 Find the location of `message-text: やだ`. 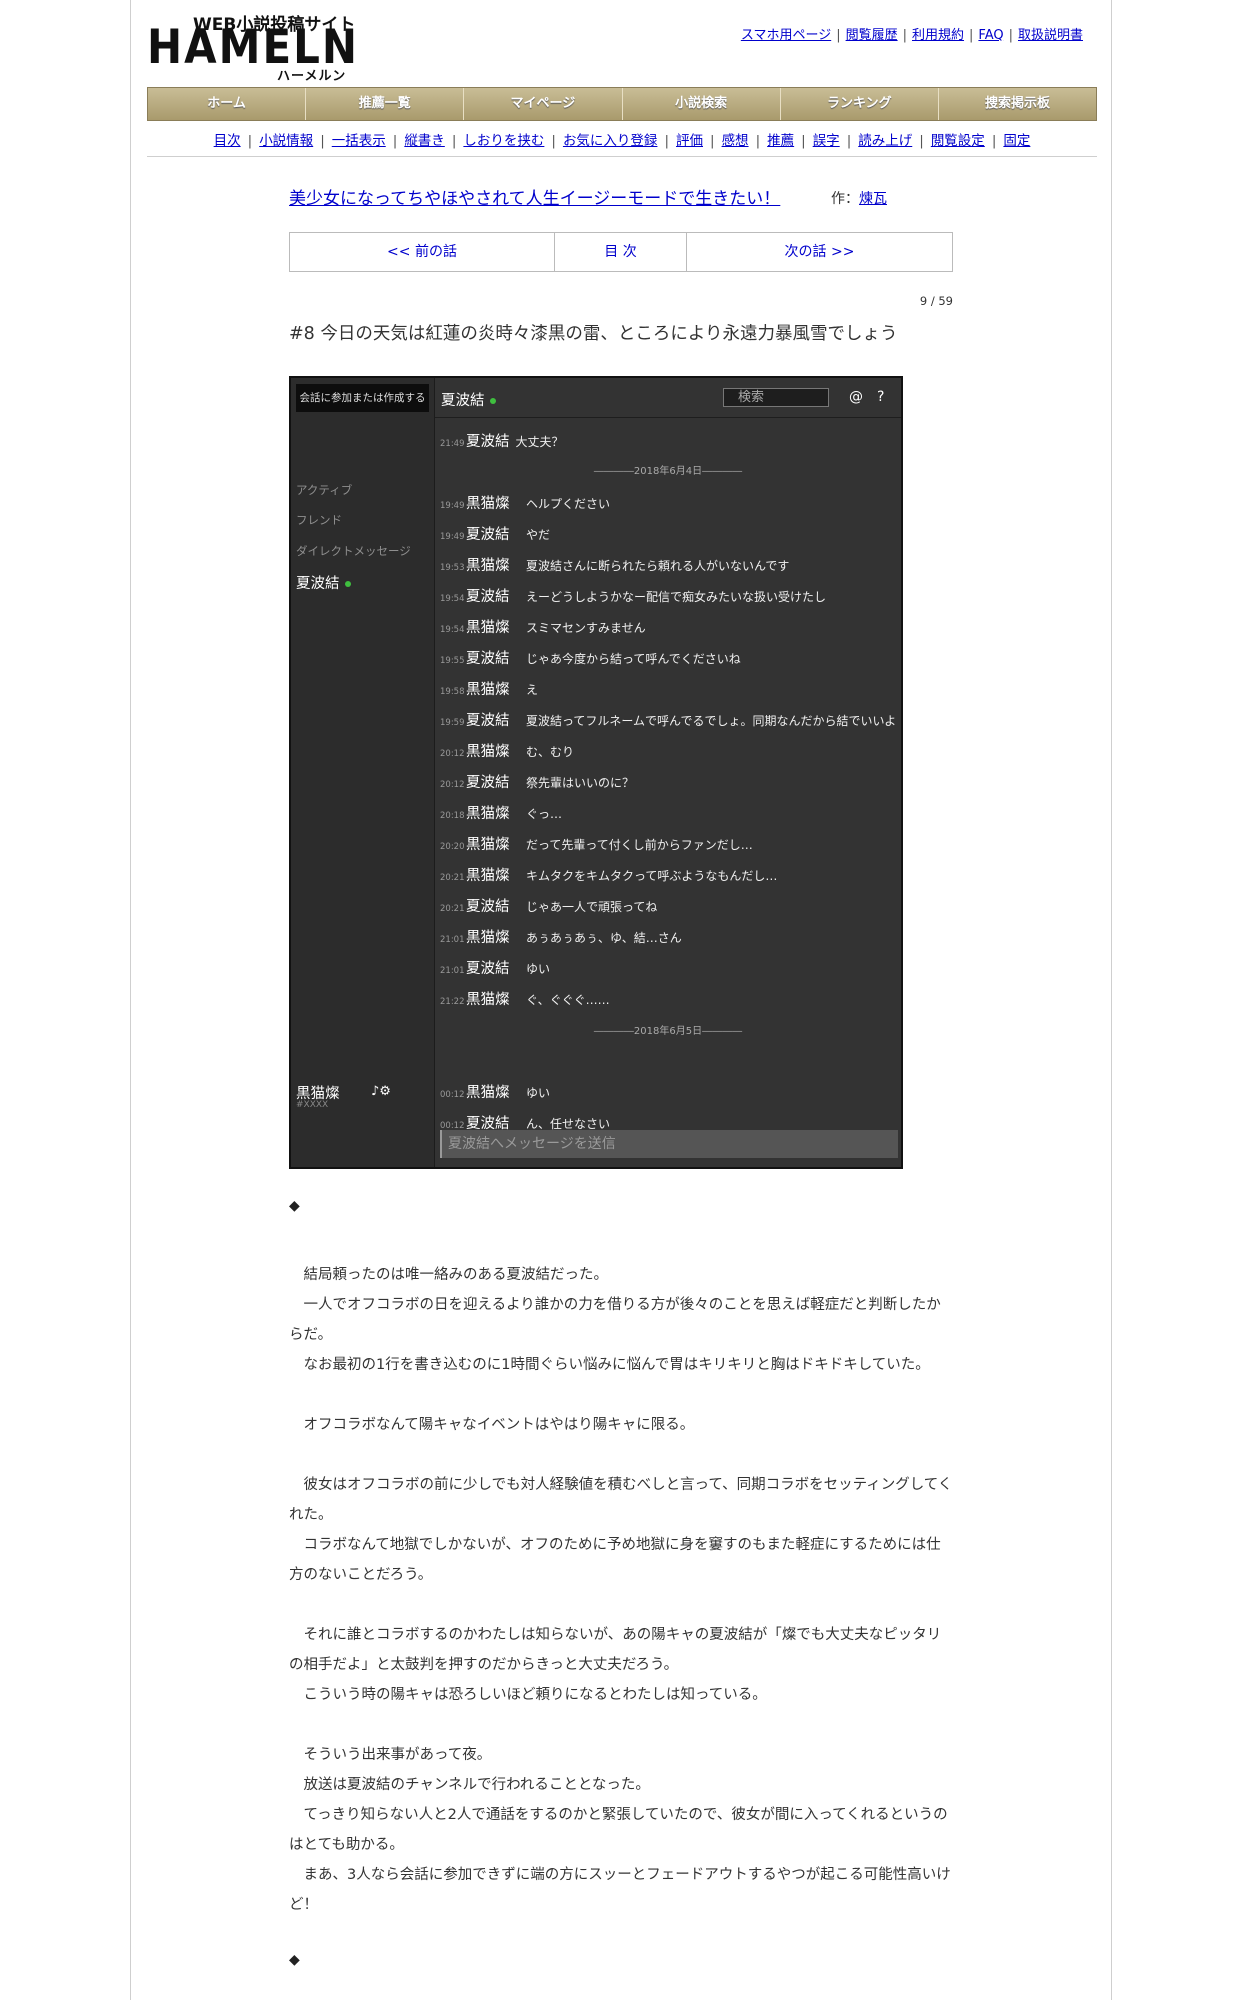

message-text: やだ is located at coordinates (538, 535).